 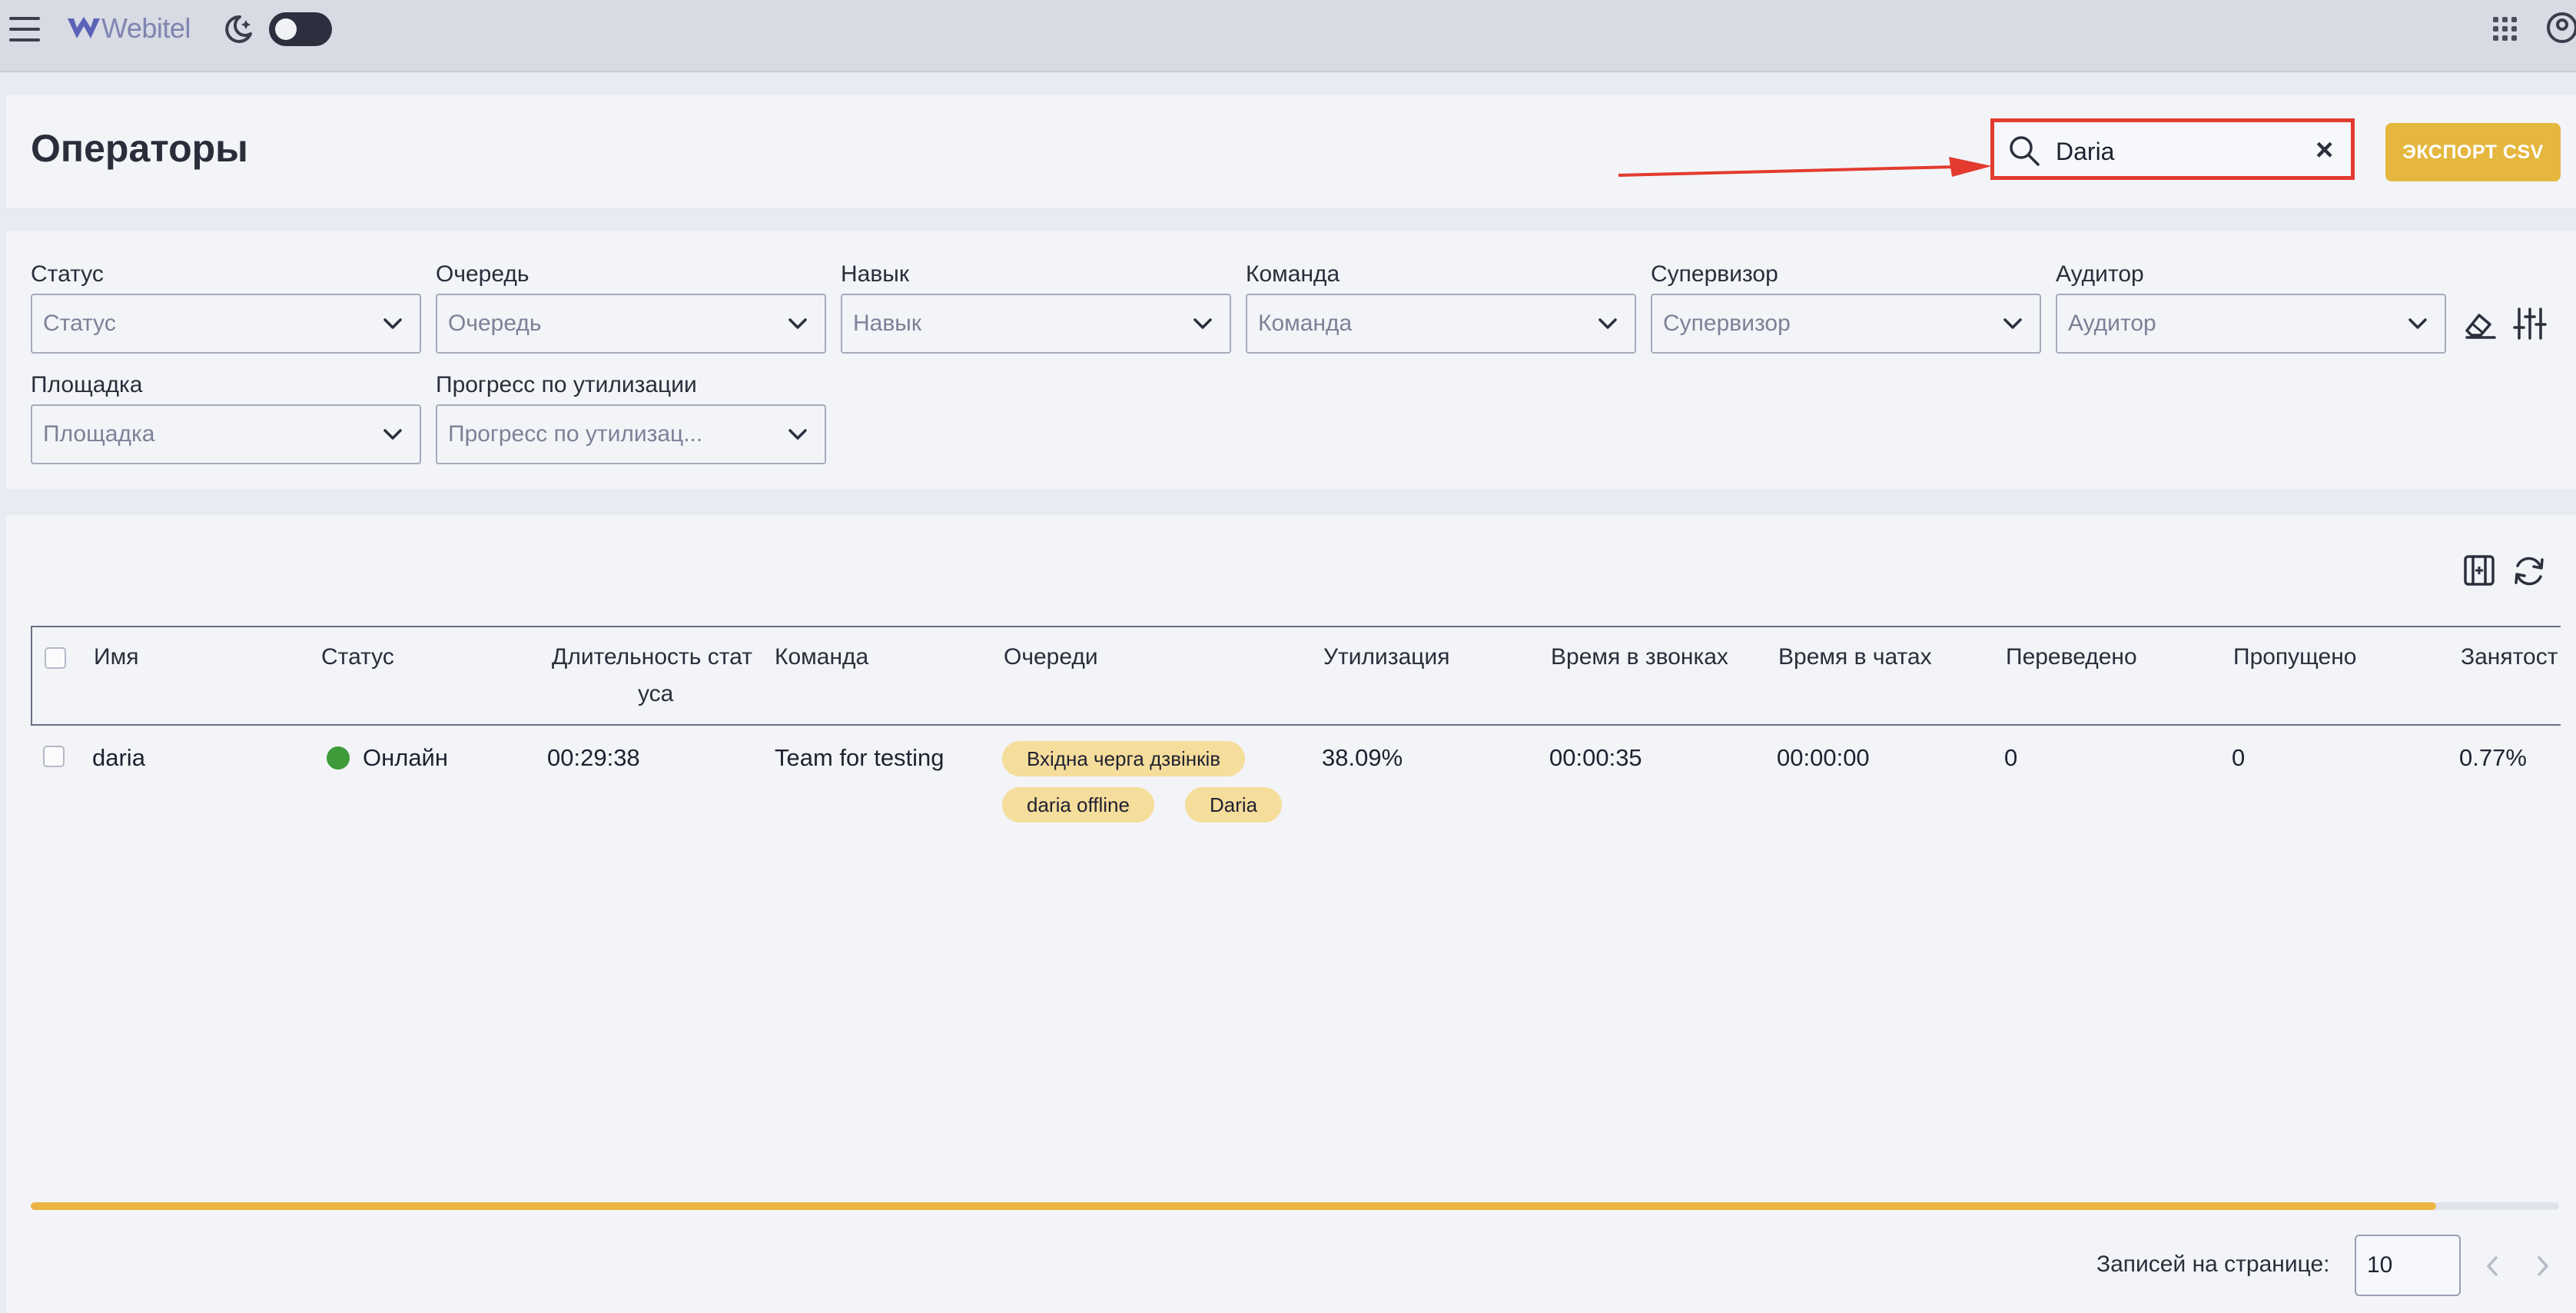 What do you see at coordinates (1595, 758) in the screenshot?
I see `cell-call-time: 00:00:35` at bounding box center [1595, 758].